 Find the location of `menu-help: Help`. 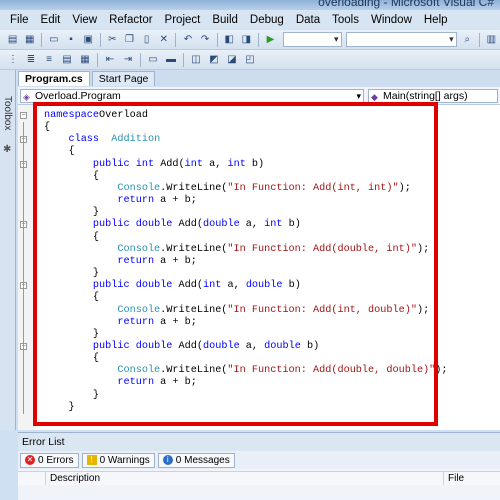

menu-help: Help is located at coordinates (436, 20).